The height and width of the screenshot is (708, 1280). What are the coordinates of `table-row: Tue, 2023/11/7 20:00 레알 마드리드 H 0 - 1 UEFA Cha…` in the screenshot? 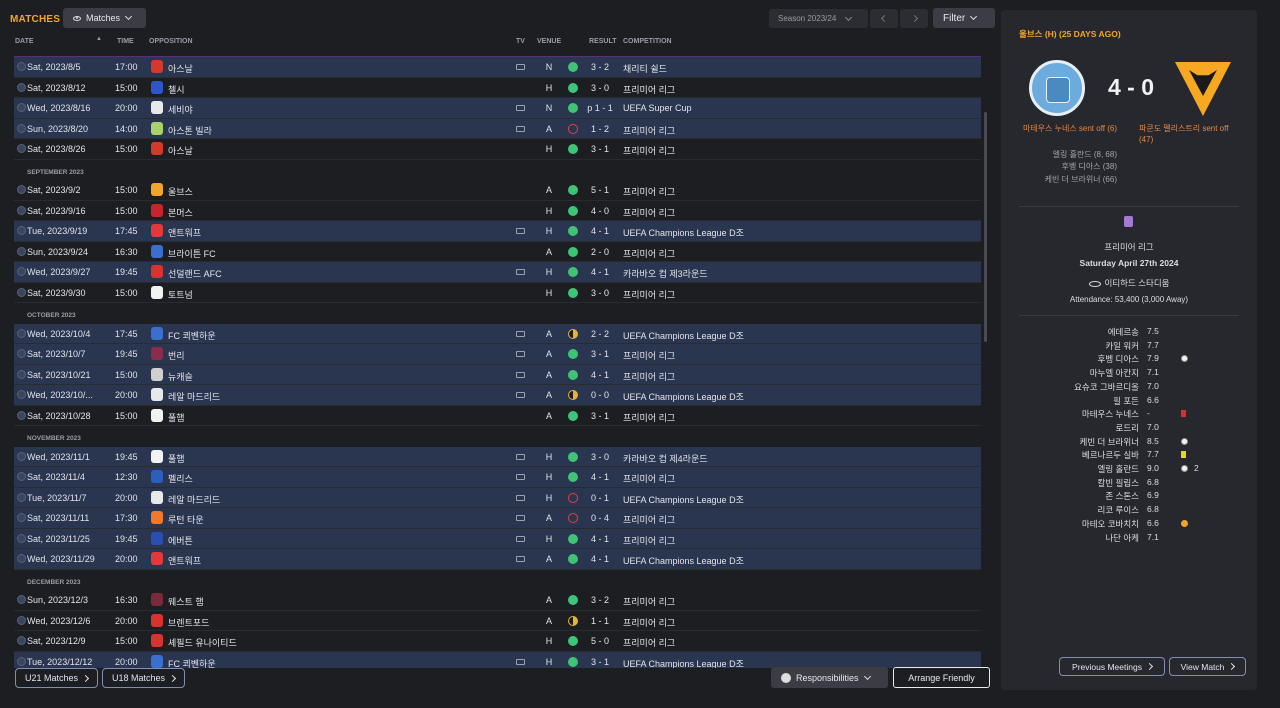 It's located at (497, 497).